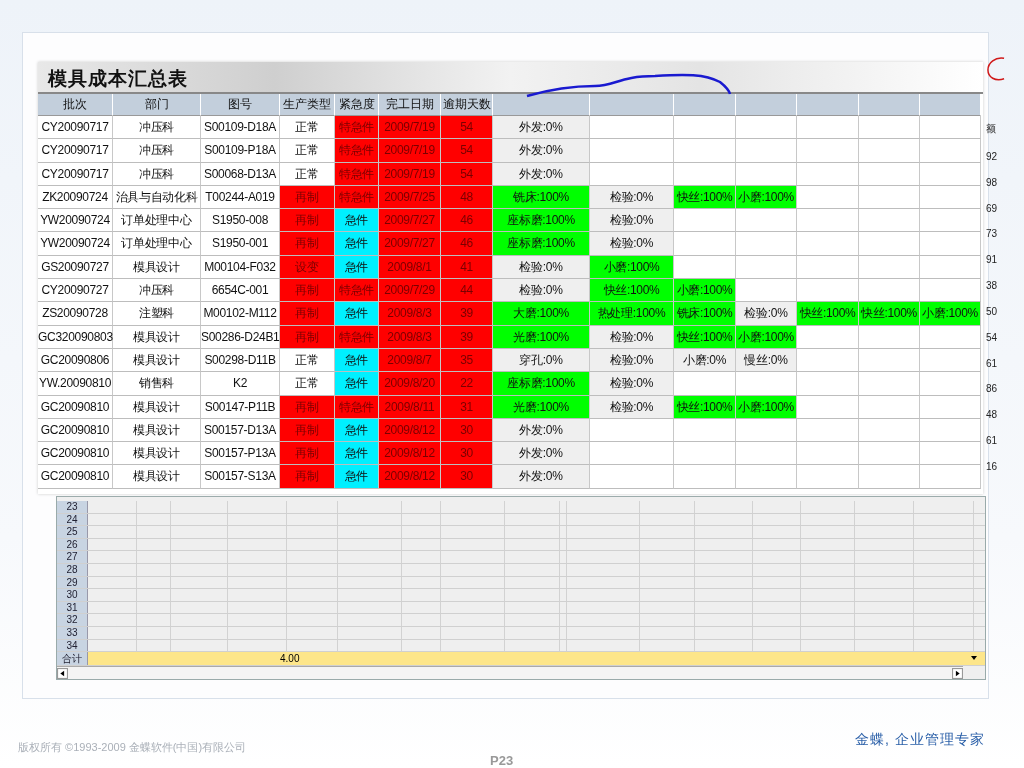 This screenshot has height=768, width=1024. Describe the element at coordinates (72, 507) in the screenshot. I see `row-number: 23` at that location.